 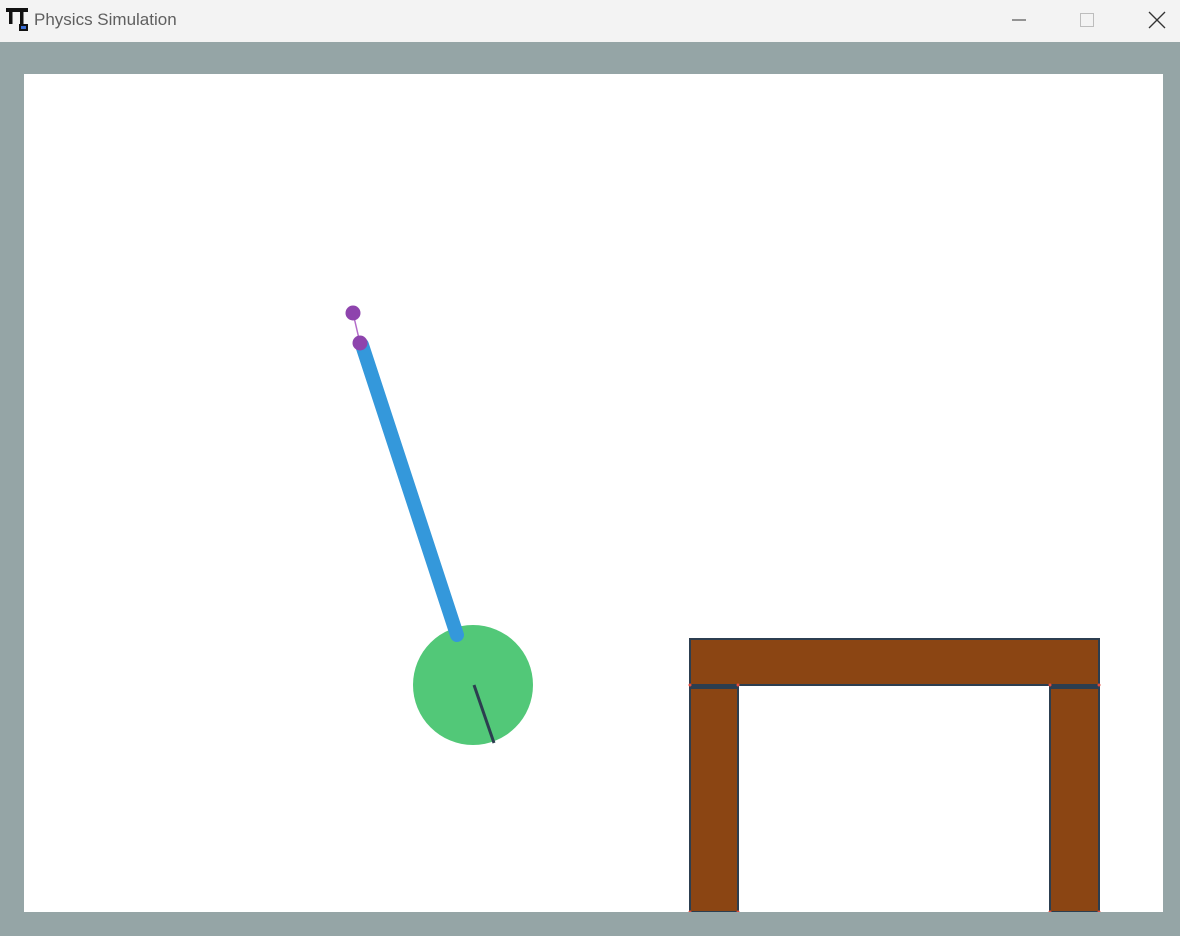 I want to click on pendulum-joint-dot, so click(x=360, y=343).